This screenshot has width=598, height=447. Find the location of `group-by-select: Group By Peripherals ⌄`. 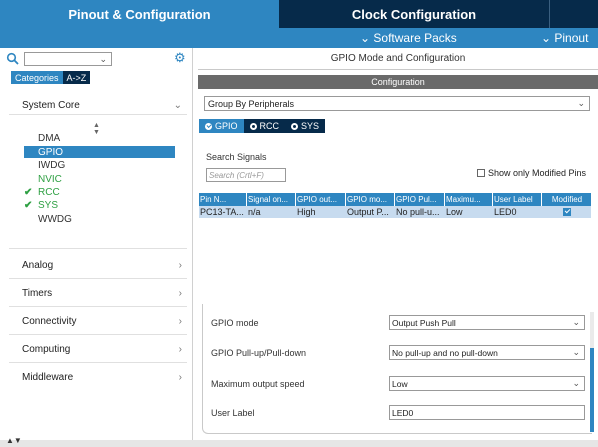

group-by-select: Group By Peripherals ⌄ is located at coordinates (397, 103).